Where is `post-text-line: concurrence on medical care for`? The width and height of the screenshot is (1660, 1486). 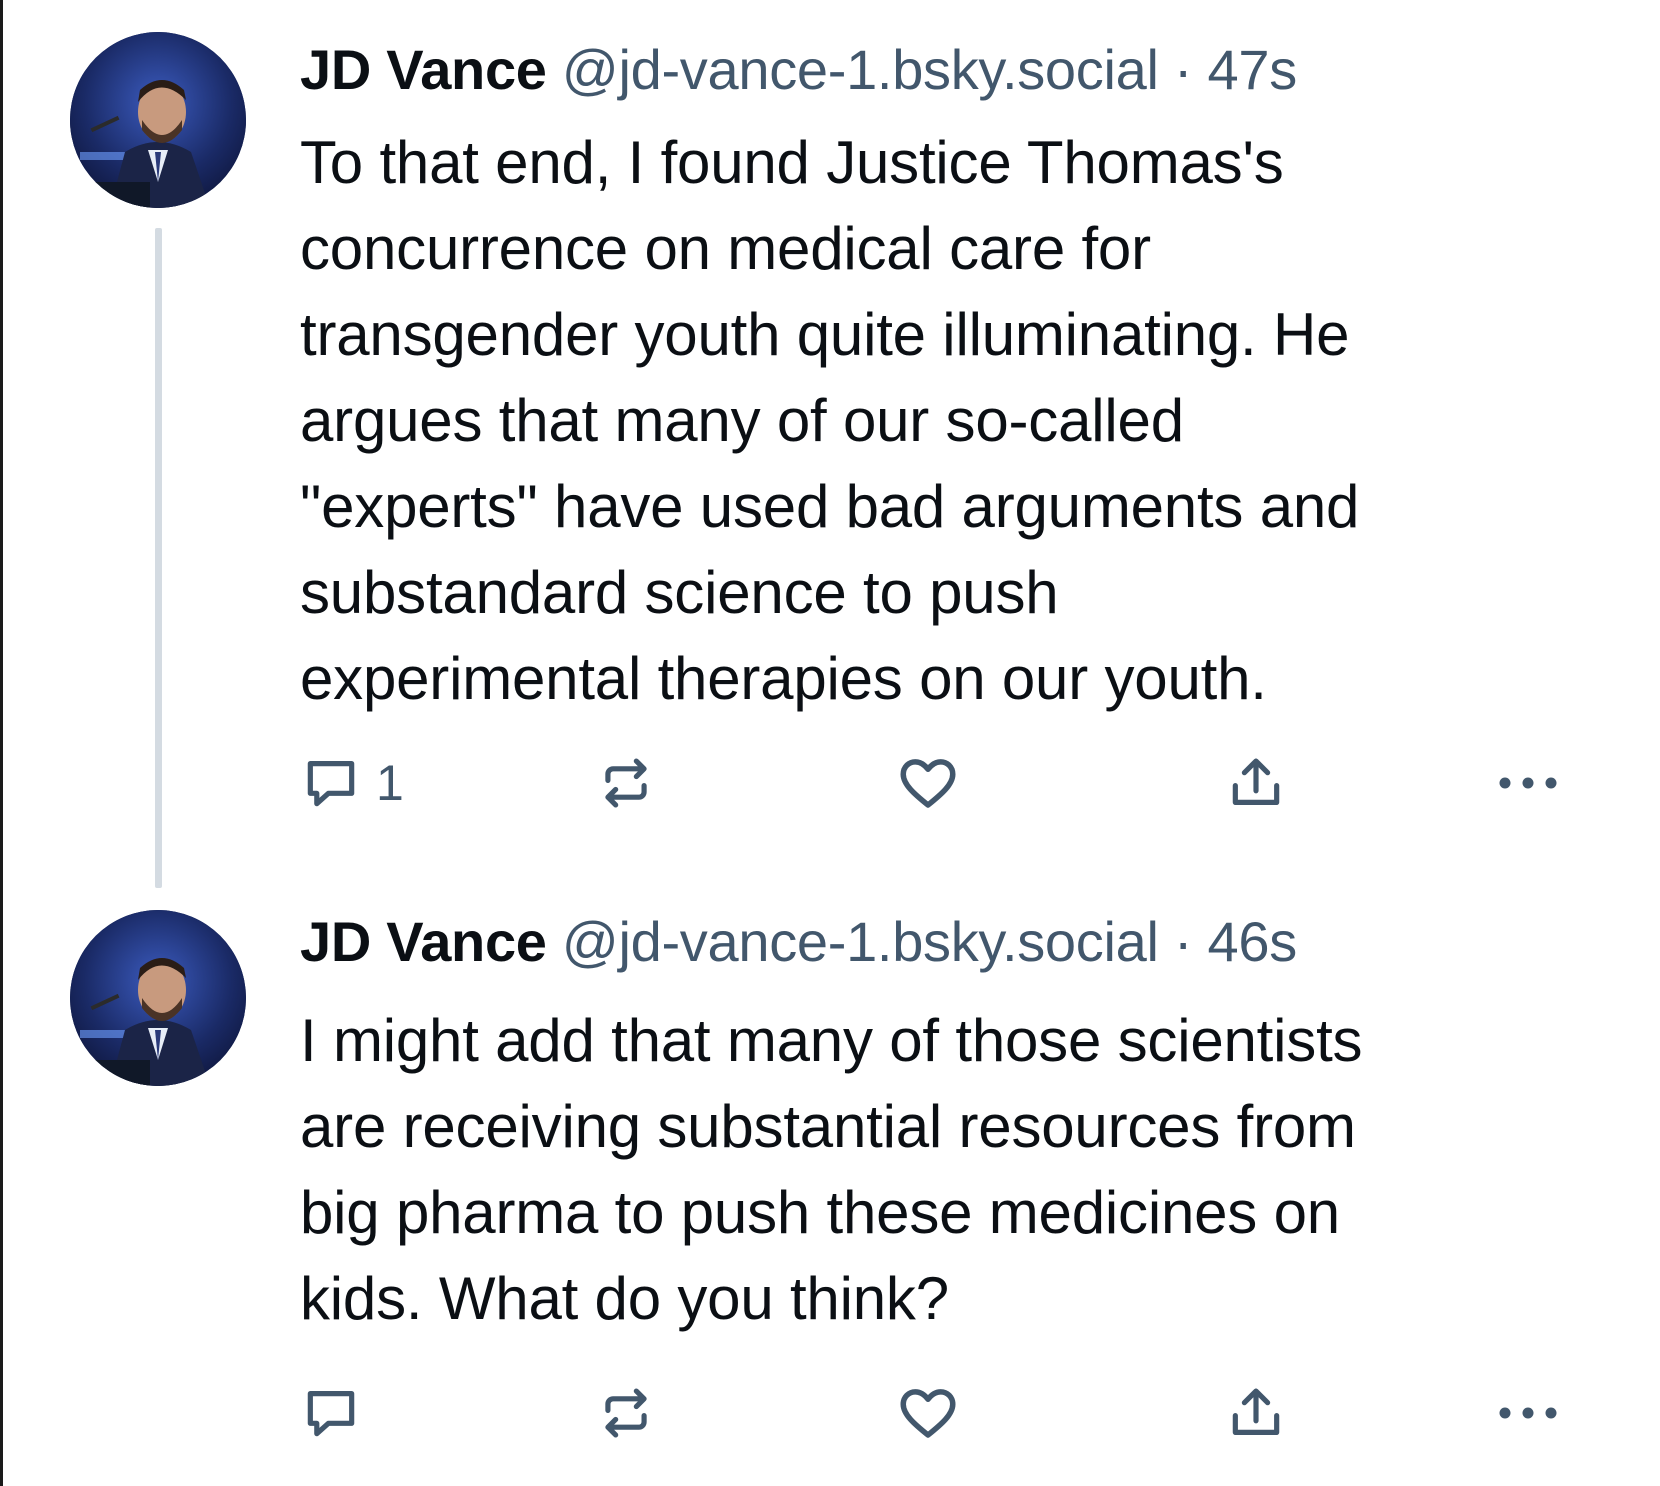 post-text-line: concurrence on medical care for is located at coordinates (725, 248).